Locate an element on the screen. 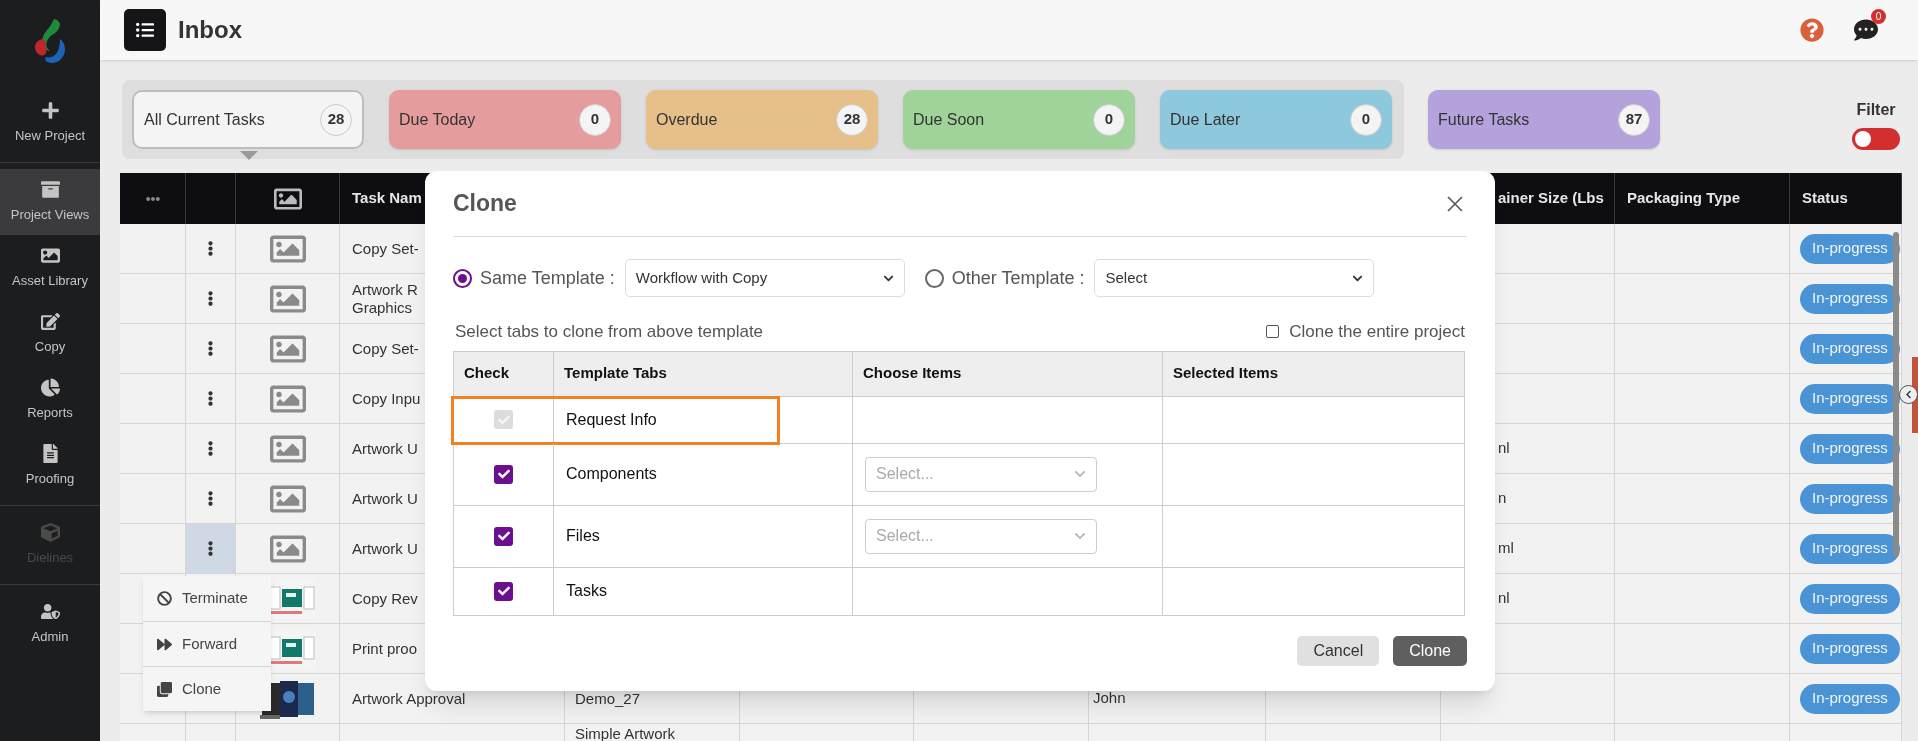 The width and height of the screenshot is (1918, 741). filter-label: Filter is located at coordinates (1876, 110).